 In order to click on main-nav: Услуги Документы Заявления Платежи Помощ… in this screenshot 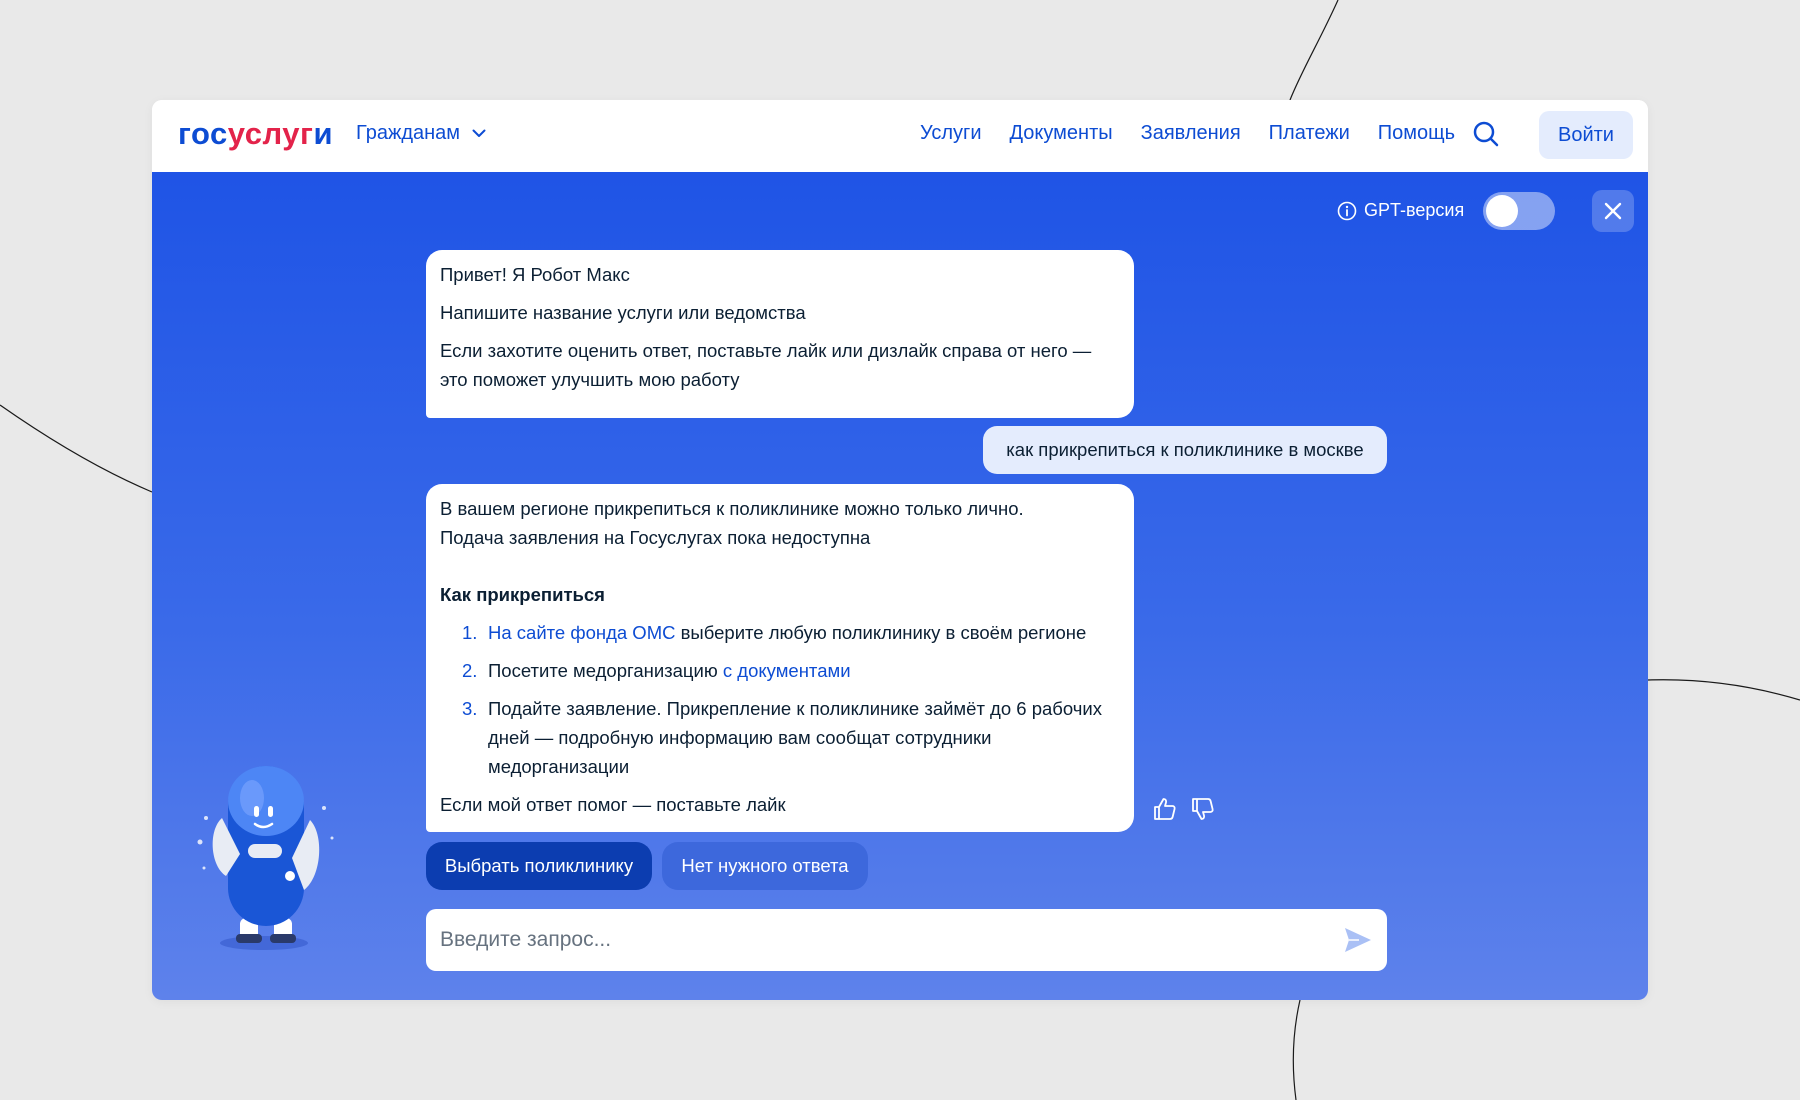, I will do `click(1201, 133)`.